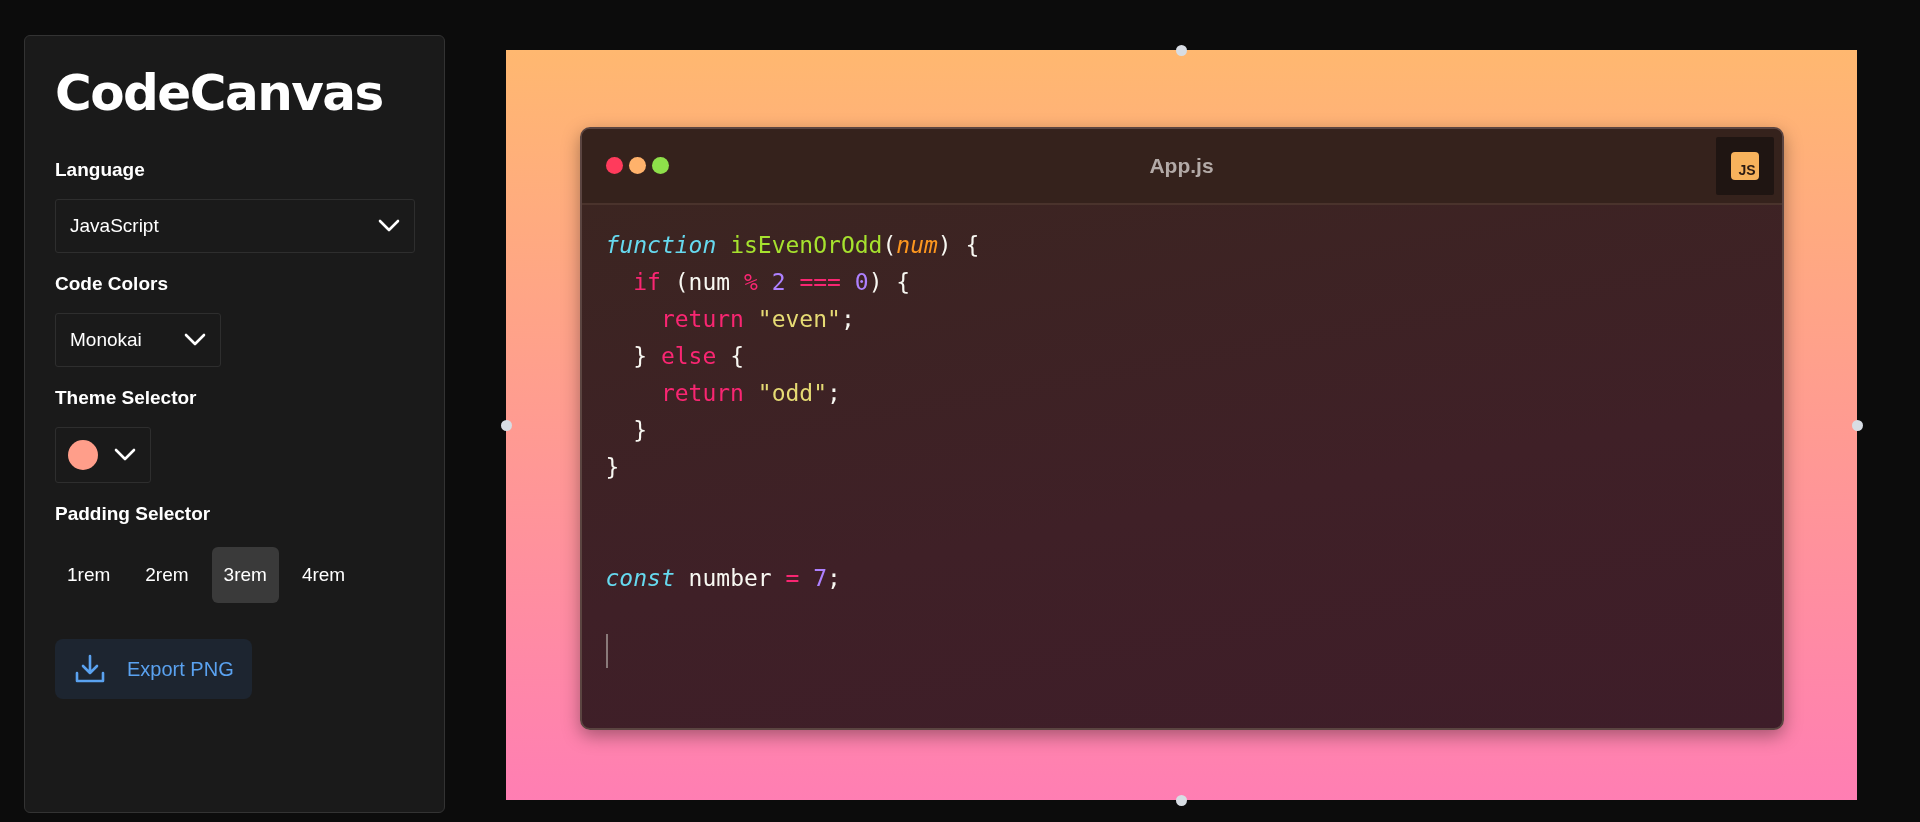 This screenshot has width=1920, height=822. What do you see at coordinates (89, 575) in the screenshot?
I see `padding-option: 1rem` at bounding box center [89, 575].